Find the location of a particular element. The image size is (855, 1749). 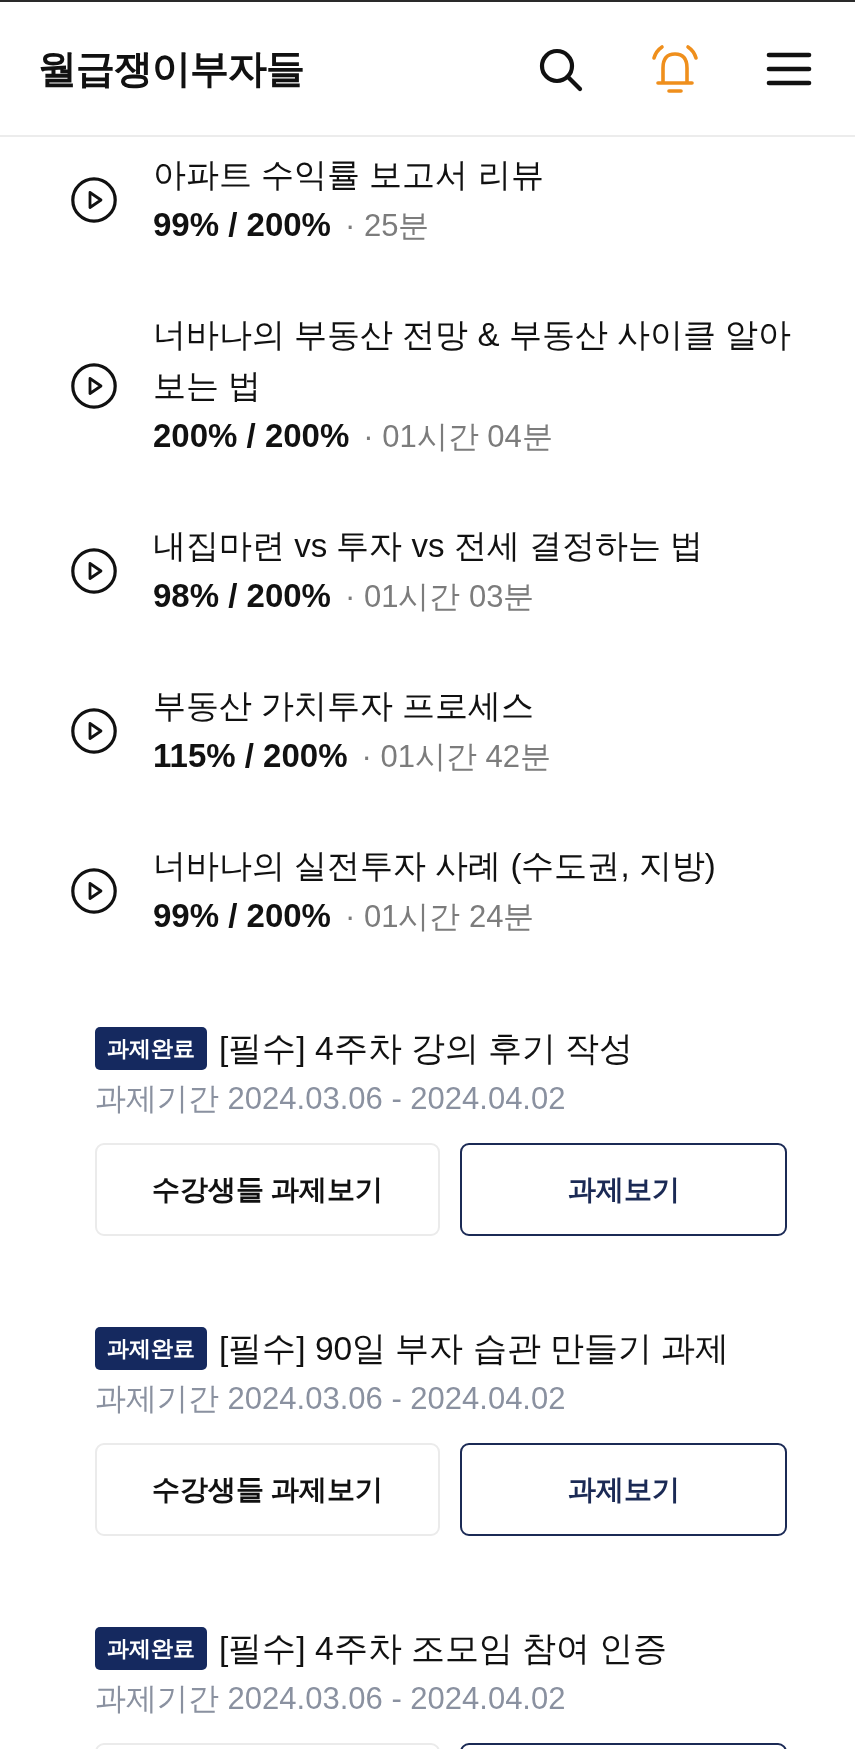

duration-text: · 01시간 03분 is located at coordinates (439, 597).